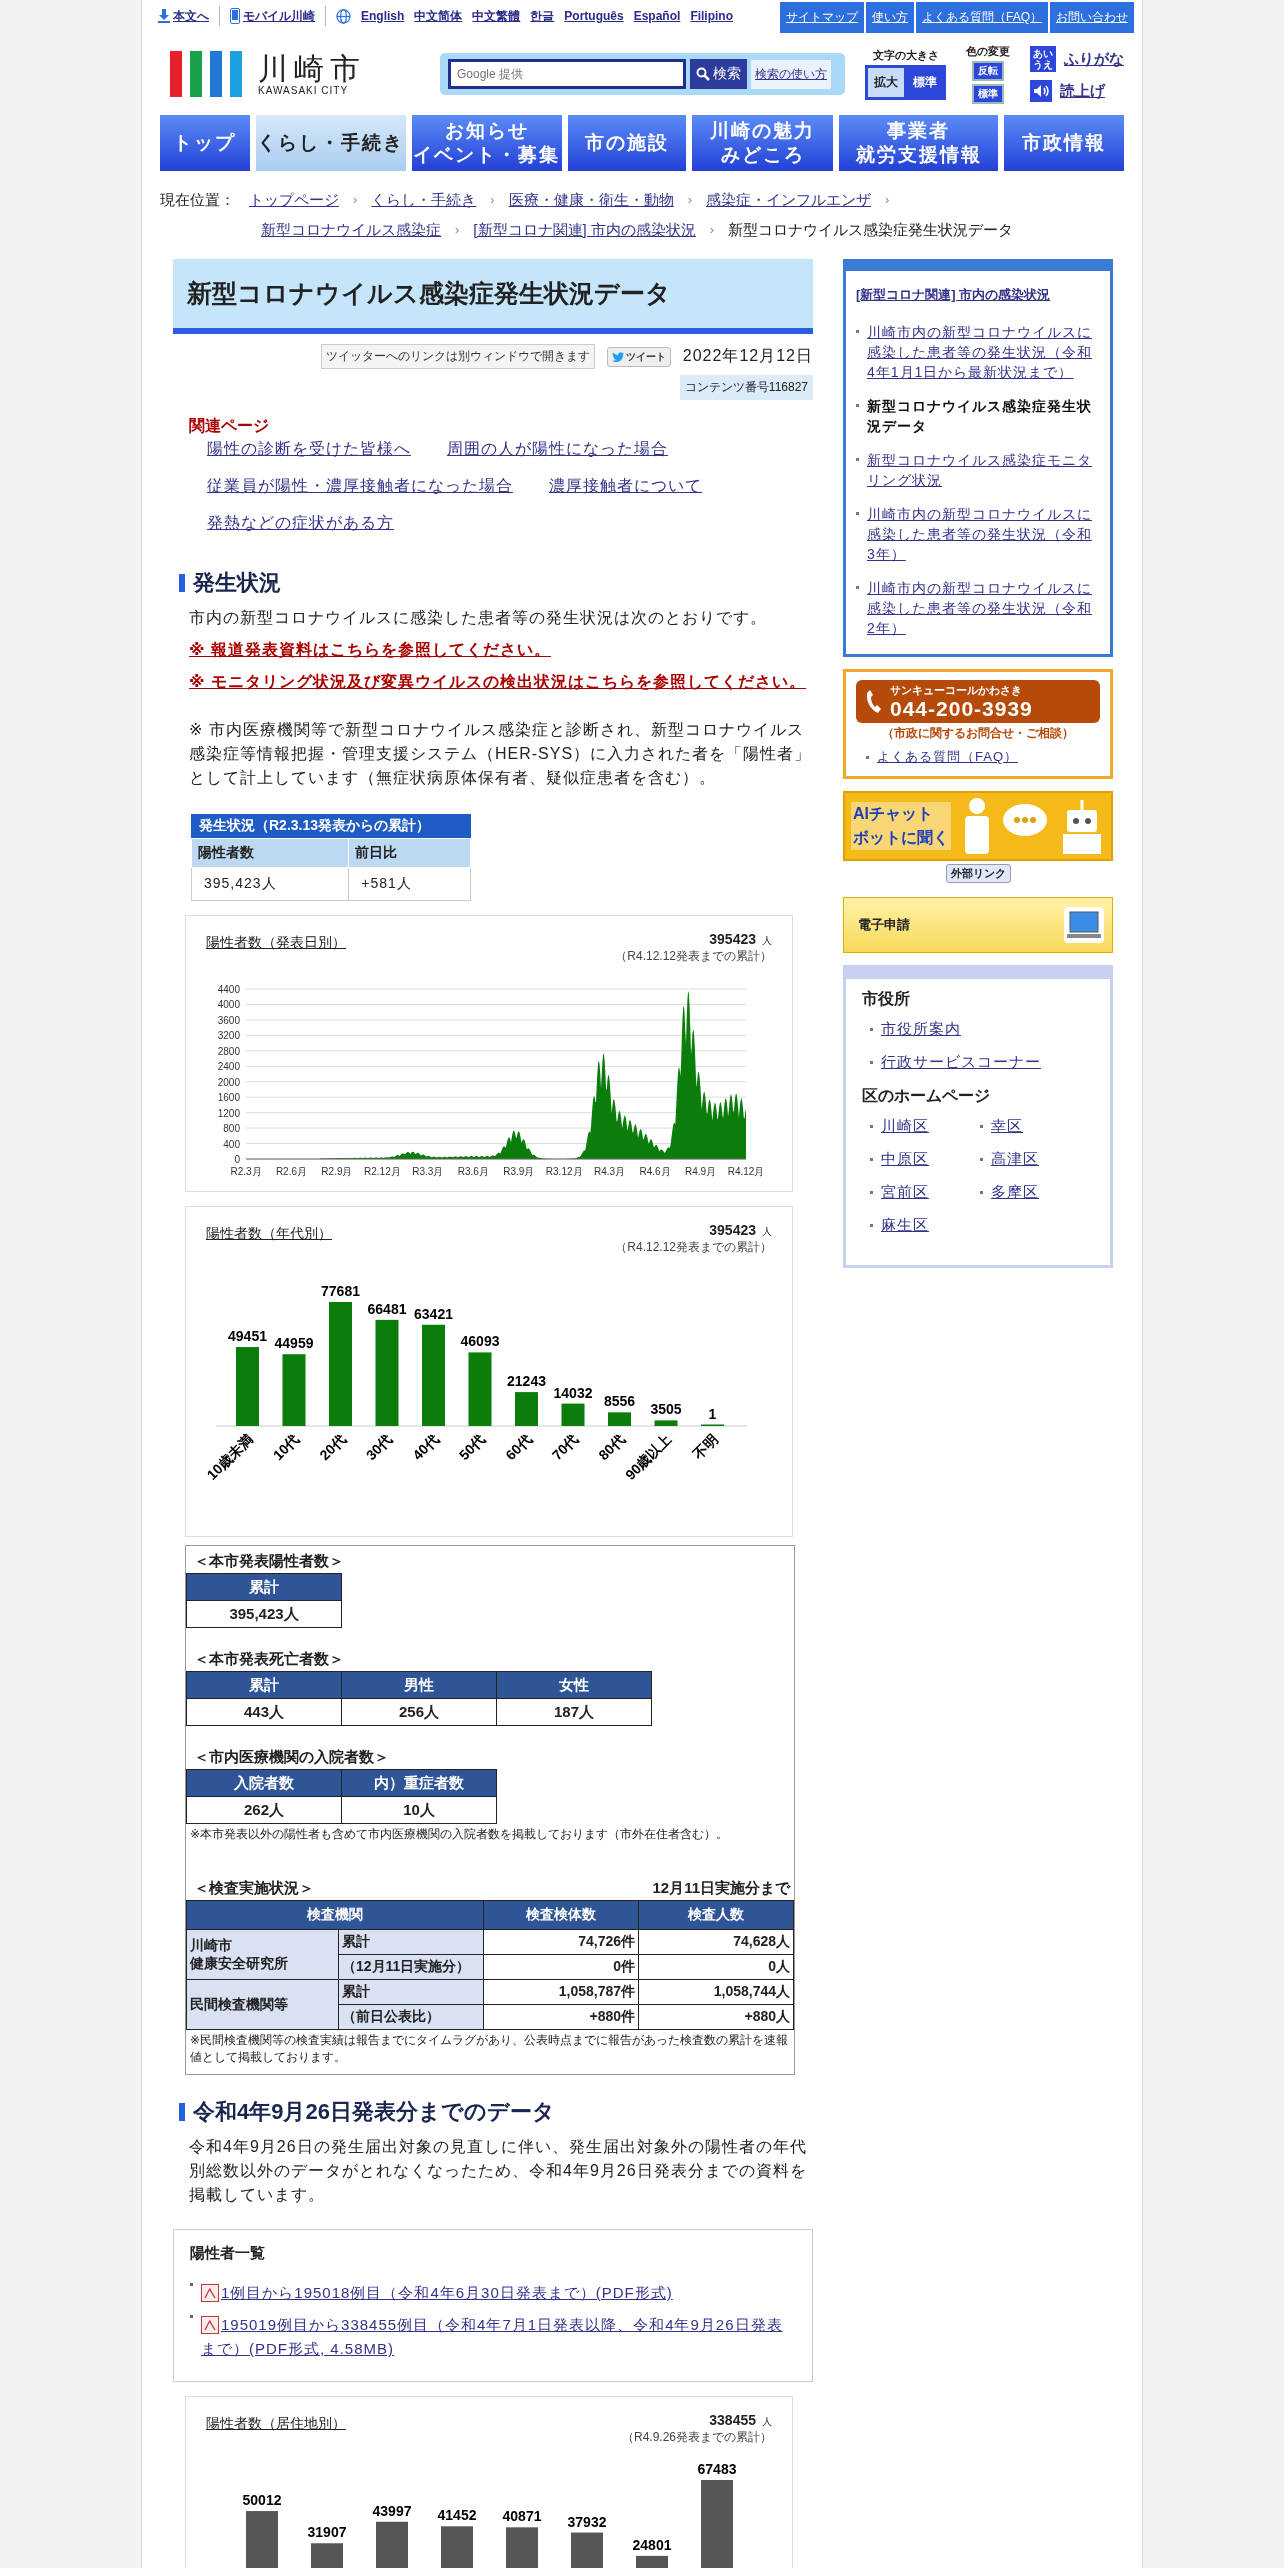 This screenshot has width=1284, height=2568. What do you see at coordinates (789, 200) in the screenshot?
I see `breadcrumb-link: 感染症・インフルエンザ` at bounding box center [789, 200].